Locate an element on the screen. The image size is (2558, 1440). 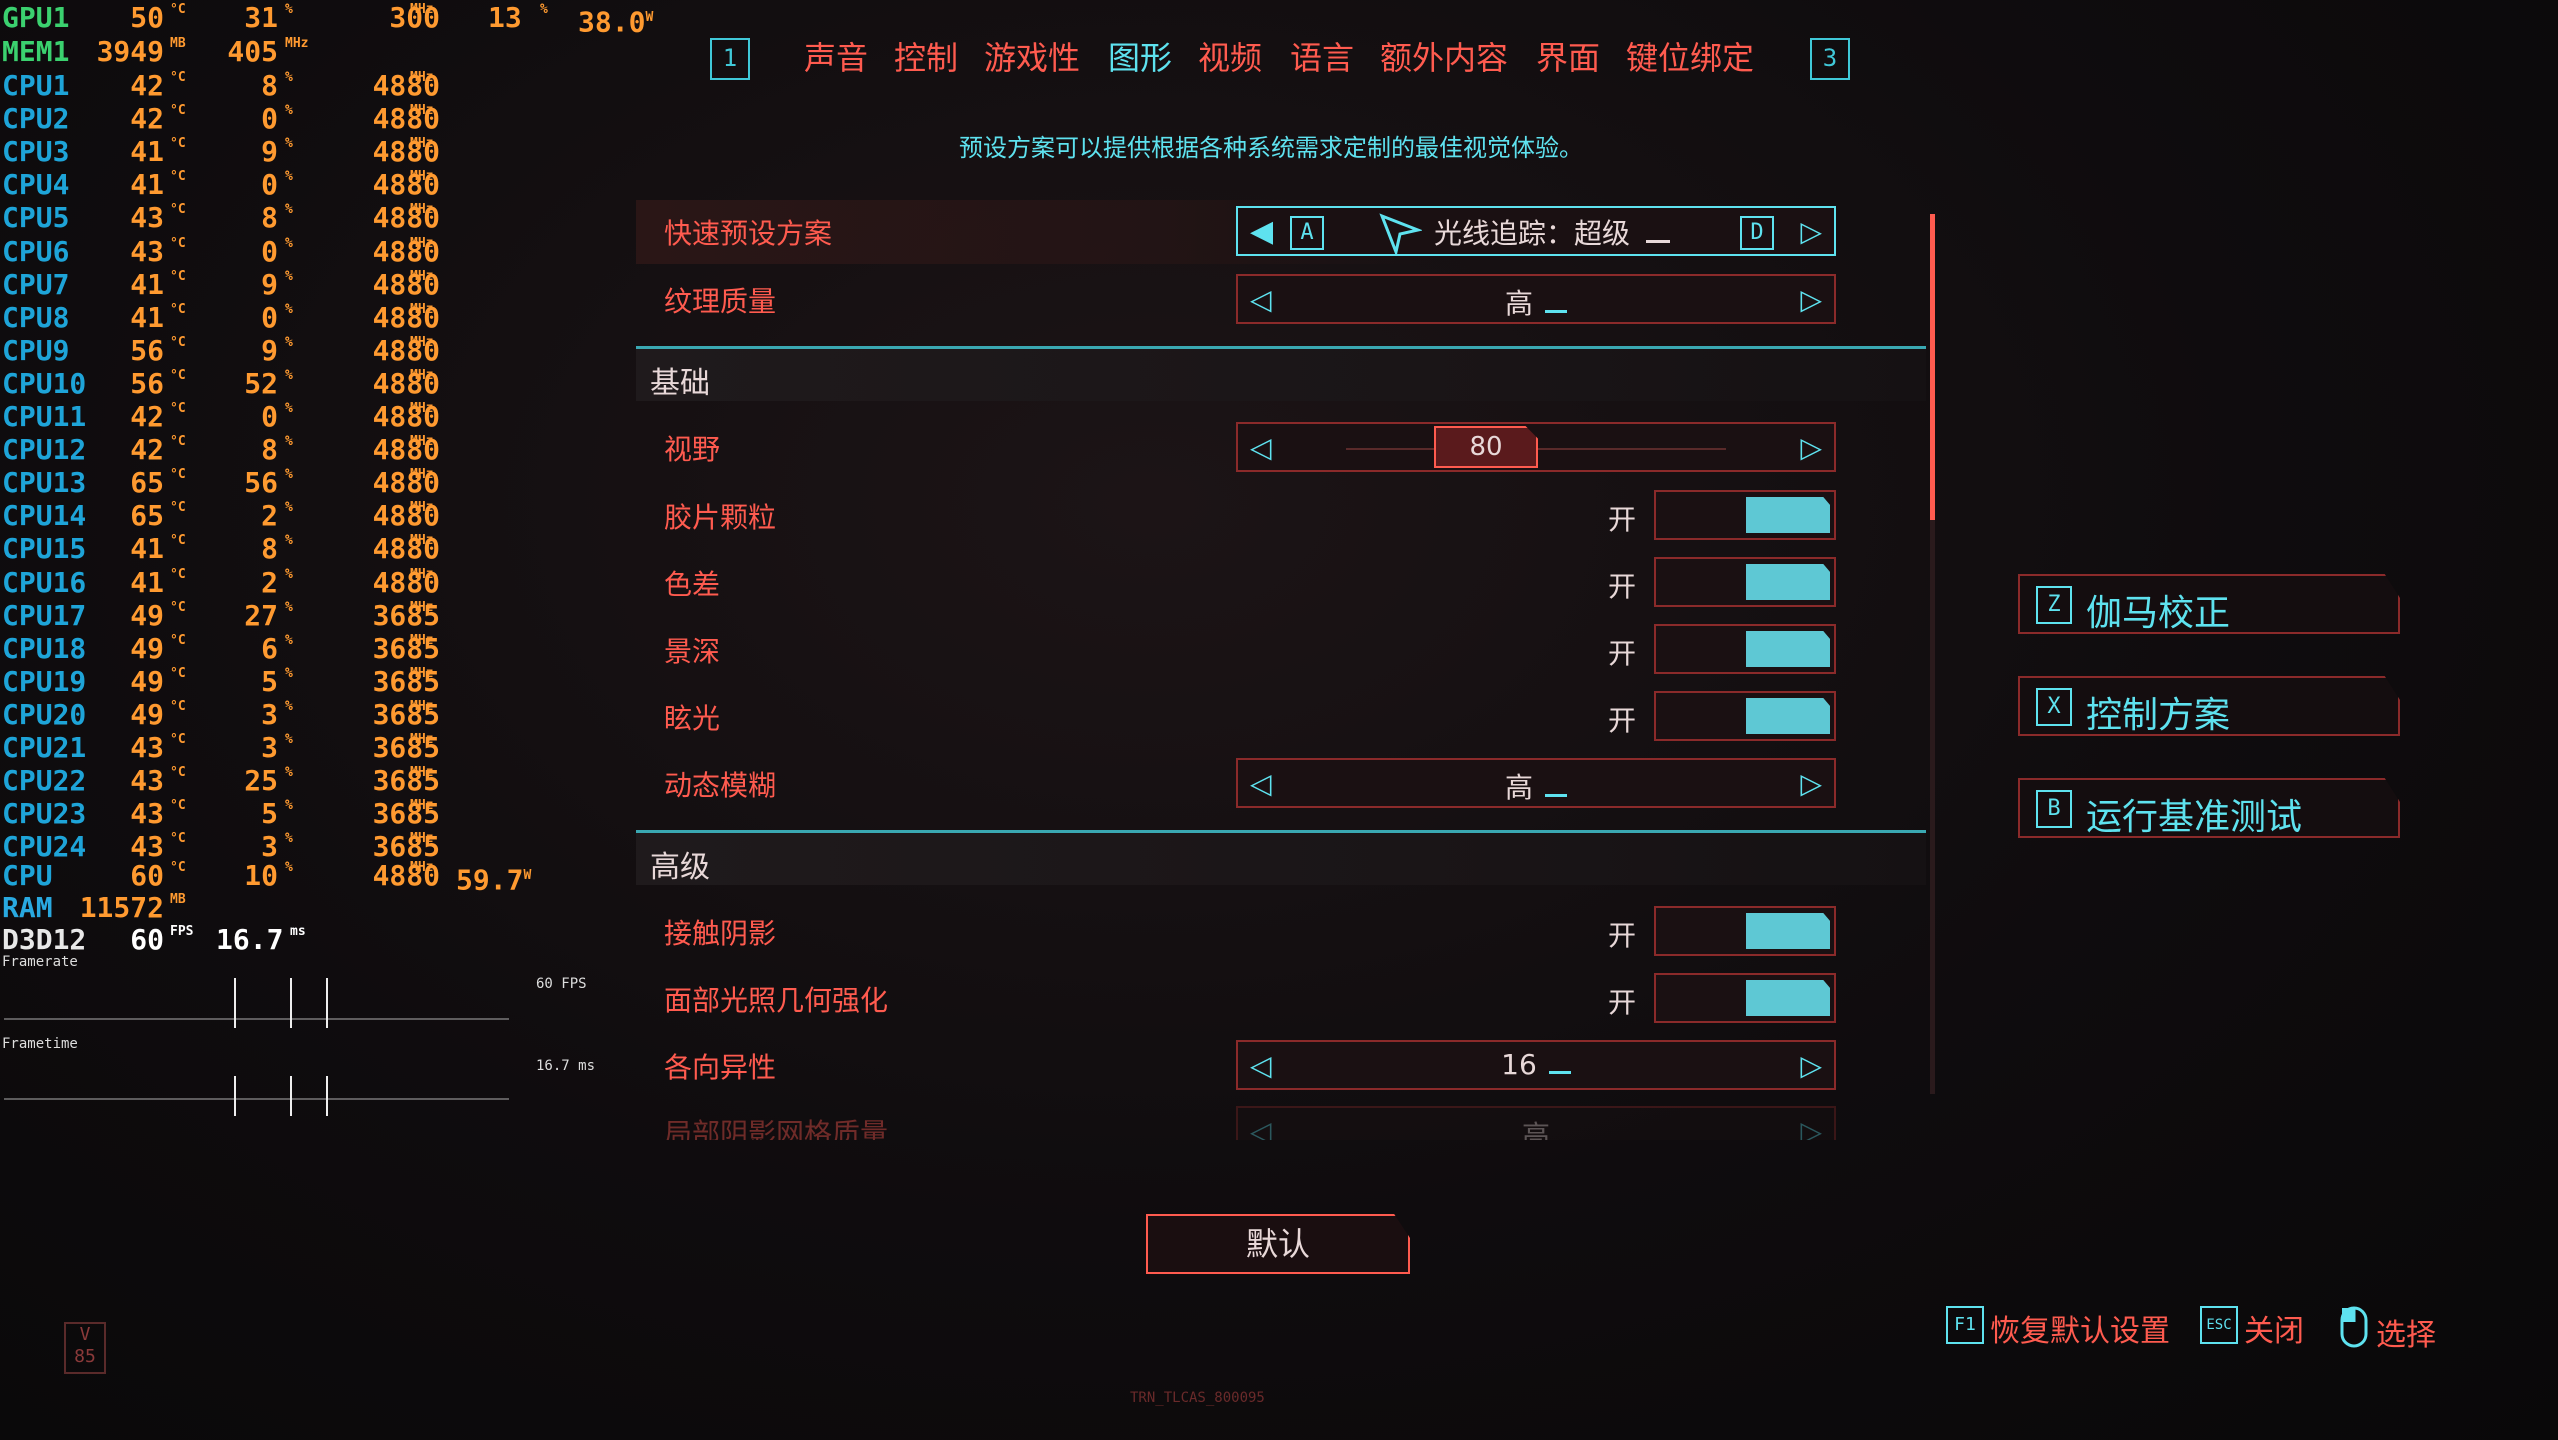
setting-label: 胶片颗粒 is located at coordinates (720, 517).